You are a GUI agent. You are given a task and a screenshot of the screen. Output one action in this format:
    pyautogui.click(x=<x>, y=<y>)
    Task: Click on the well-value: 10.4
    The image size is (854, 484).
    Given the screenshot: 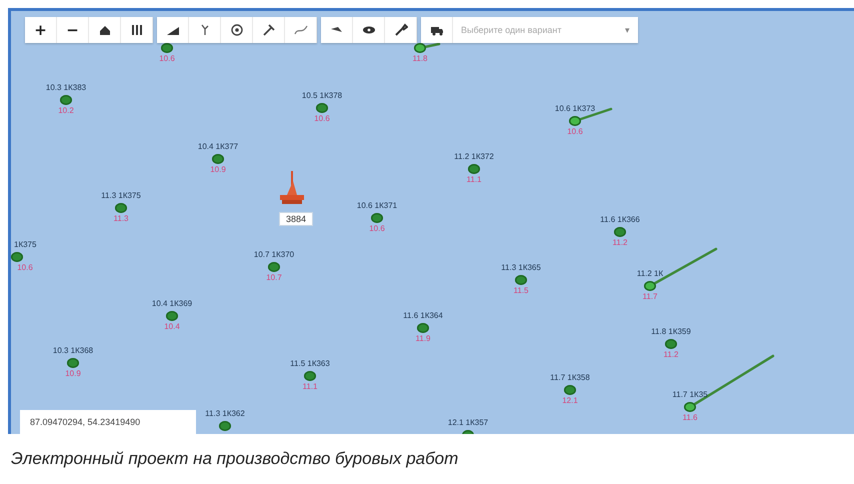 What is the action you would take?
    pyautogui.click(x=172, y=327)
    